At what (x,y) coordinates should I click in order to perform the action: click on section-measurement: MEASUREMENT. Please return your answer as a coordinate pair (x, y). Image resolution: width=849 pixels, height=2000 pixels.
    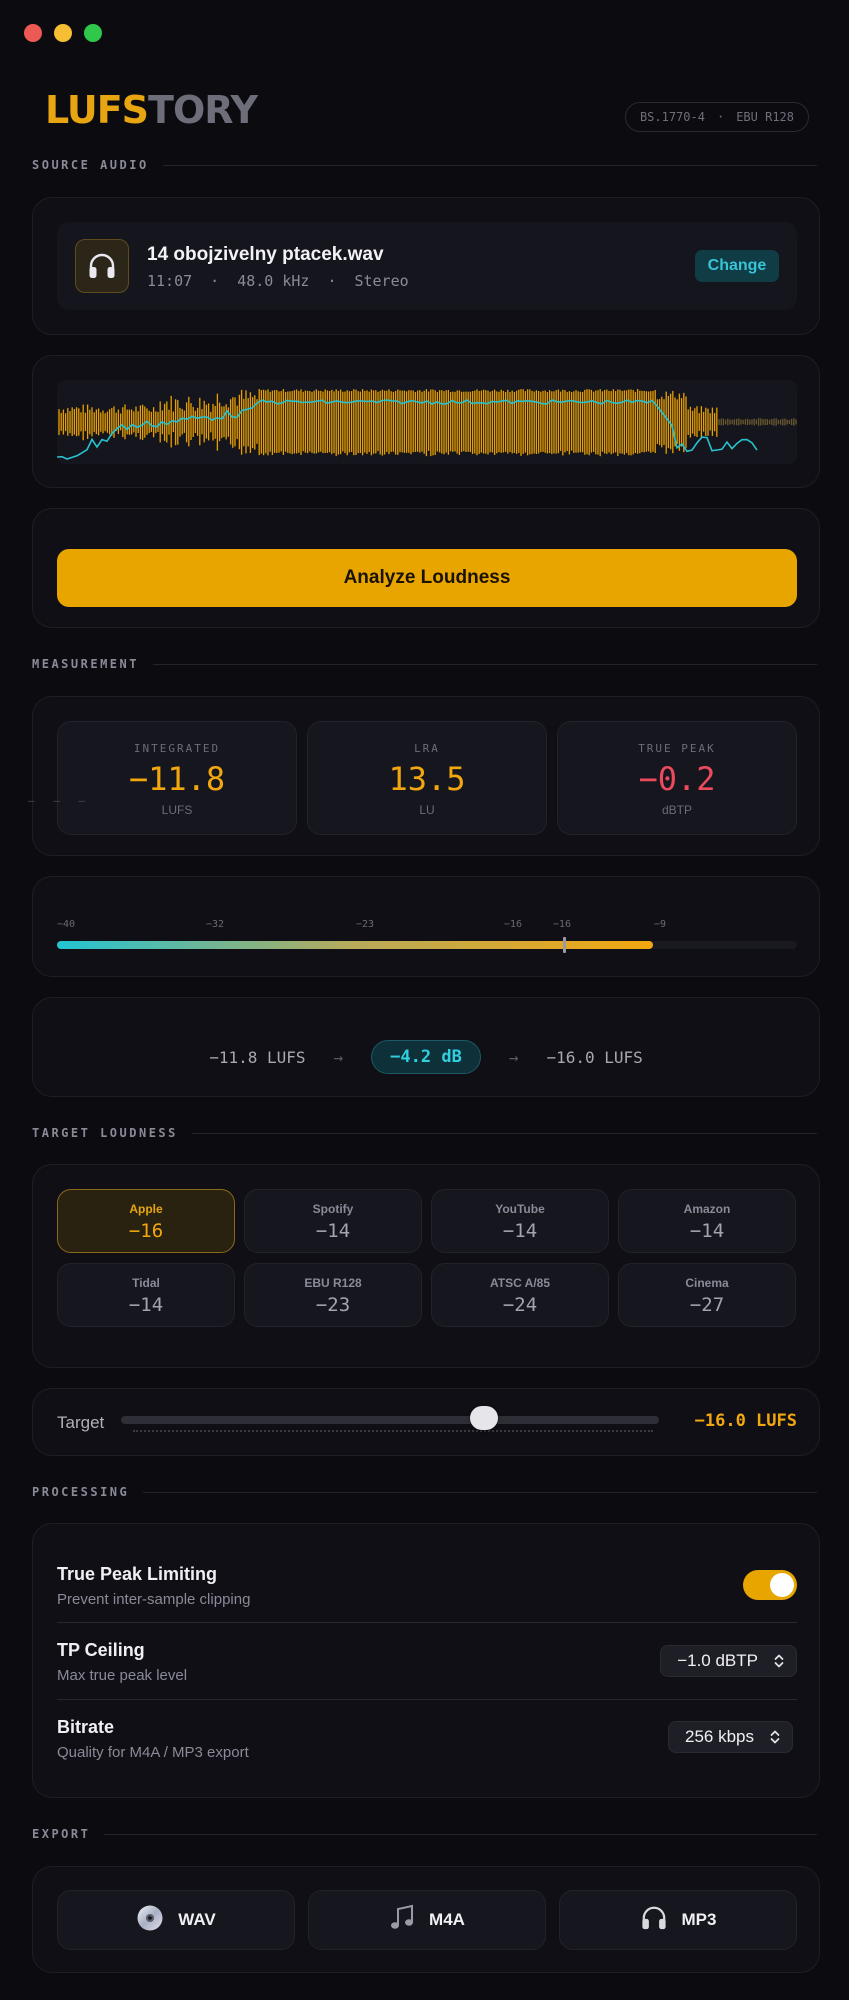
    Looking at the image, I should click on (424, 664).